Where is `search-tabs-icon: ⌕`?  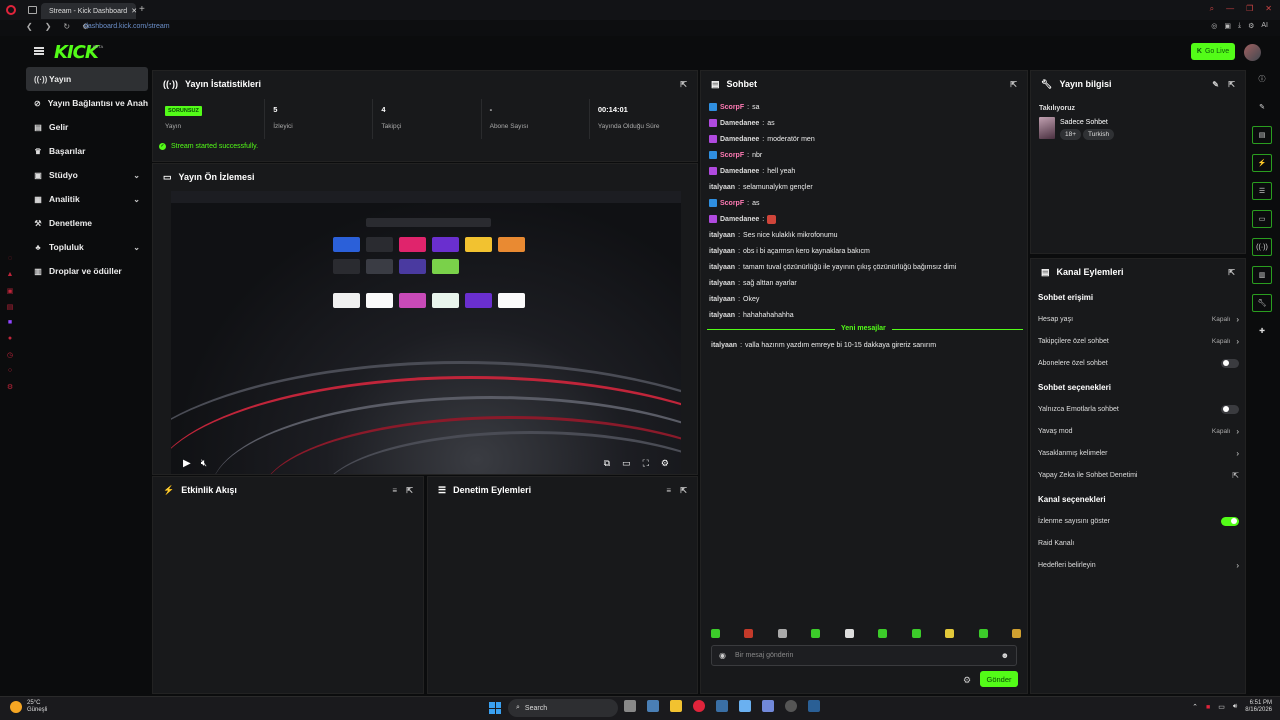
search-tabs-icon: ⌕ is located at coordinates (1212, 9).